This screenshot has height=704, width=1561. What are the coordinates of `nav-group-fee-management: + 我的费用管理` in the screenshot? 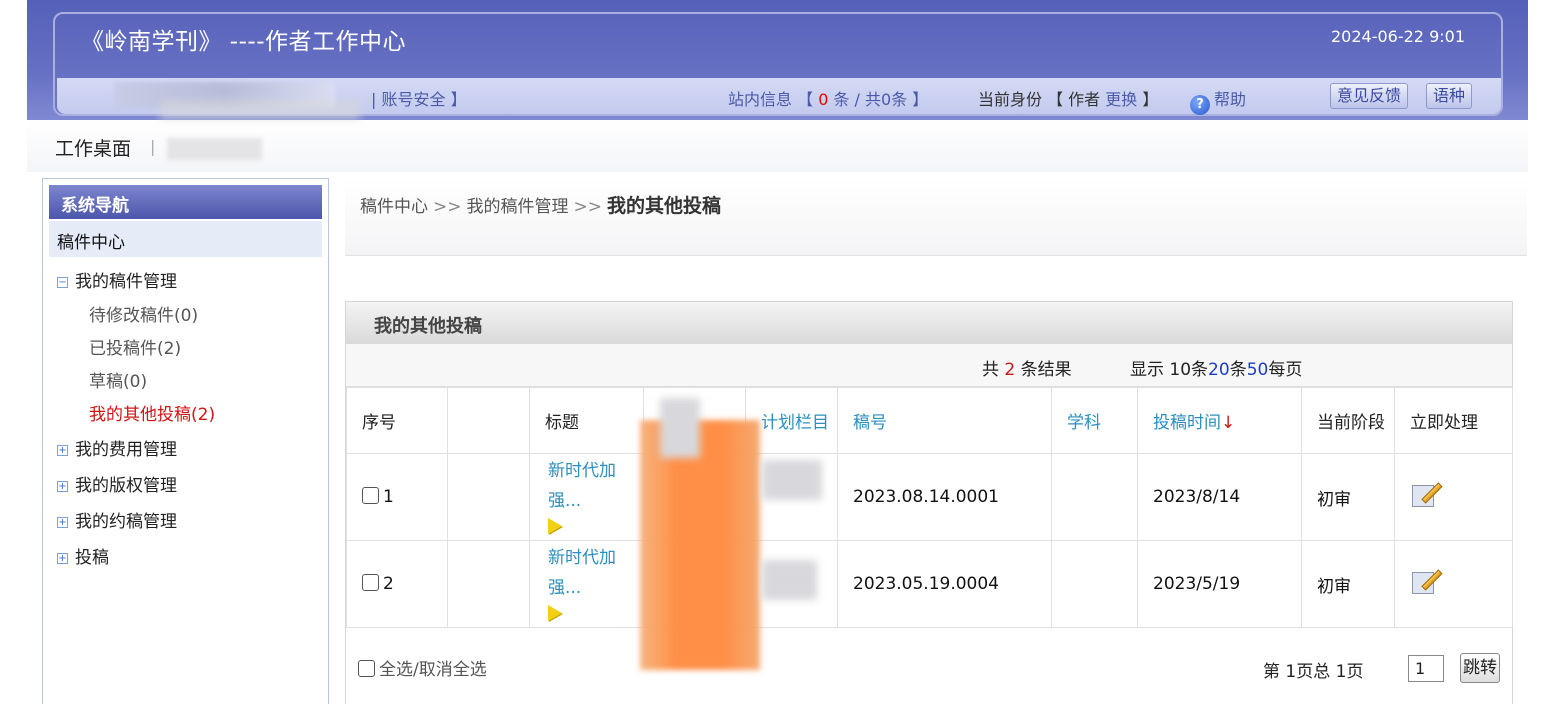 It's located at (117, 447).